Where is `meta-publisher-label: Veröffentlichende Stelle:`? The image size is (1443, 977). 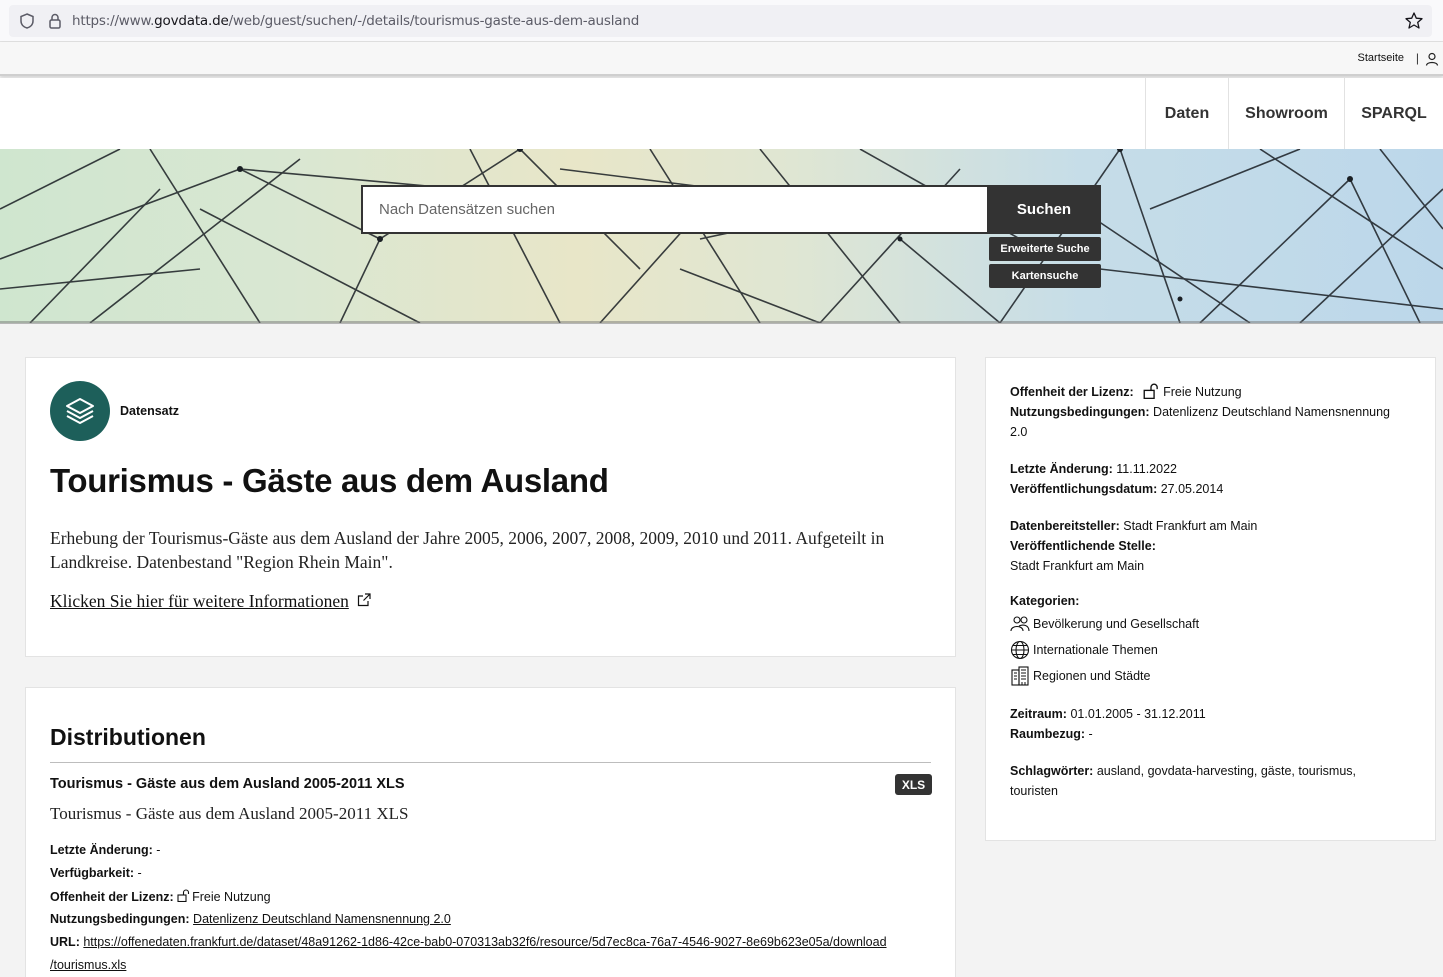 meta-publisher-label: Veröffentlichende Stelle: is located at coordinates (1083, 546).